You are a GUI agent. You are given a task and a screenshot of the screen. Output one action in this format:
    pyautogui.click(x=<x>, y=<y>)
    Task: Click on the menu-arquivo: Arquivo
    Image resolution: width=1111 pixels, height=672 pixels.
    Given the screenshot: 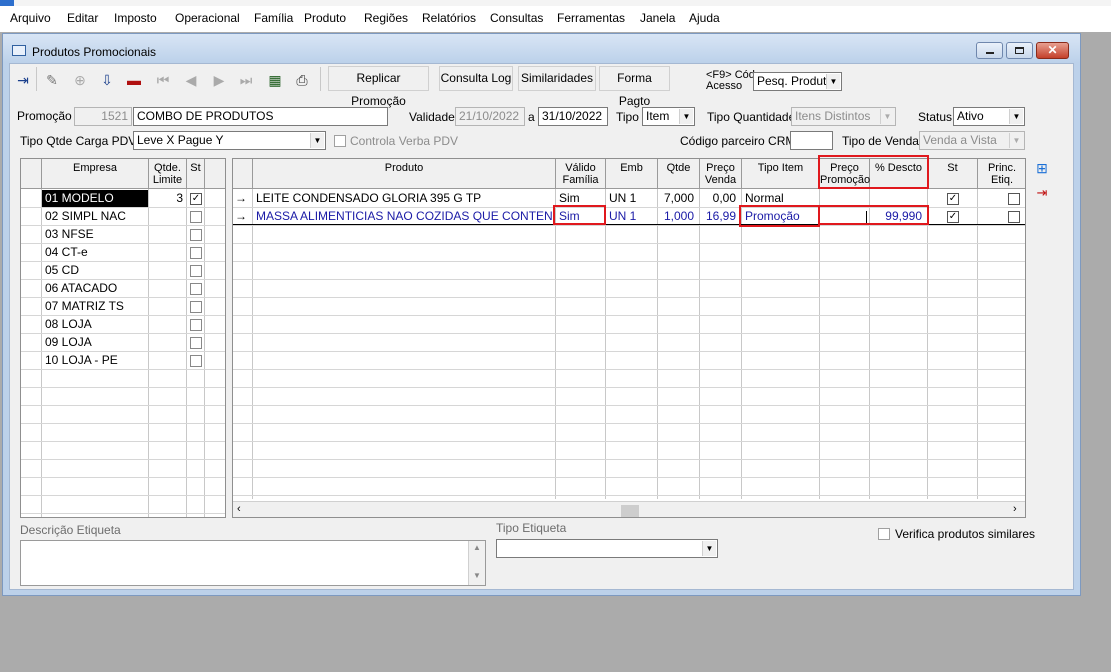 What is the action you would take?
    pyautogui.click(x=30, y=18)
    